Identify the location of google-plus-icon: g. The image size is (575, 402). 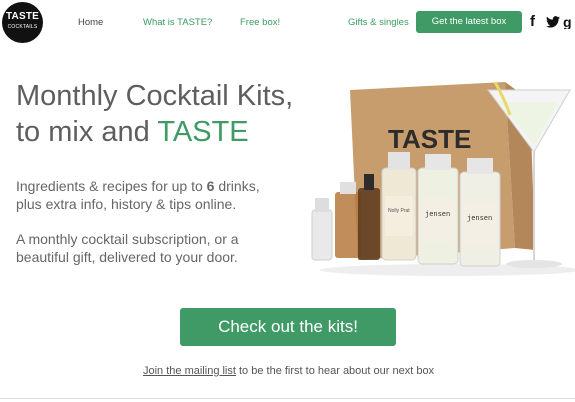
(569, 23).